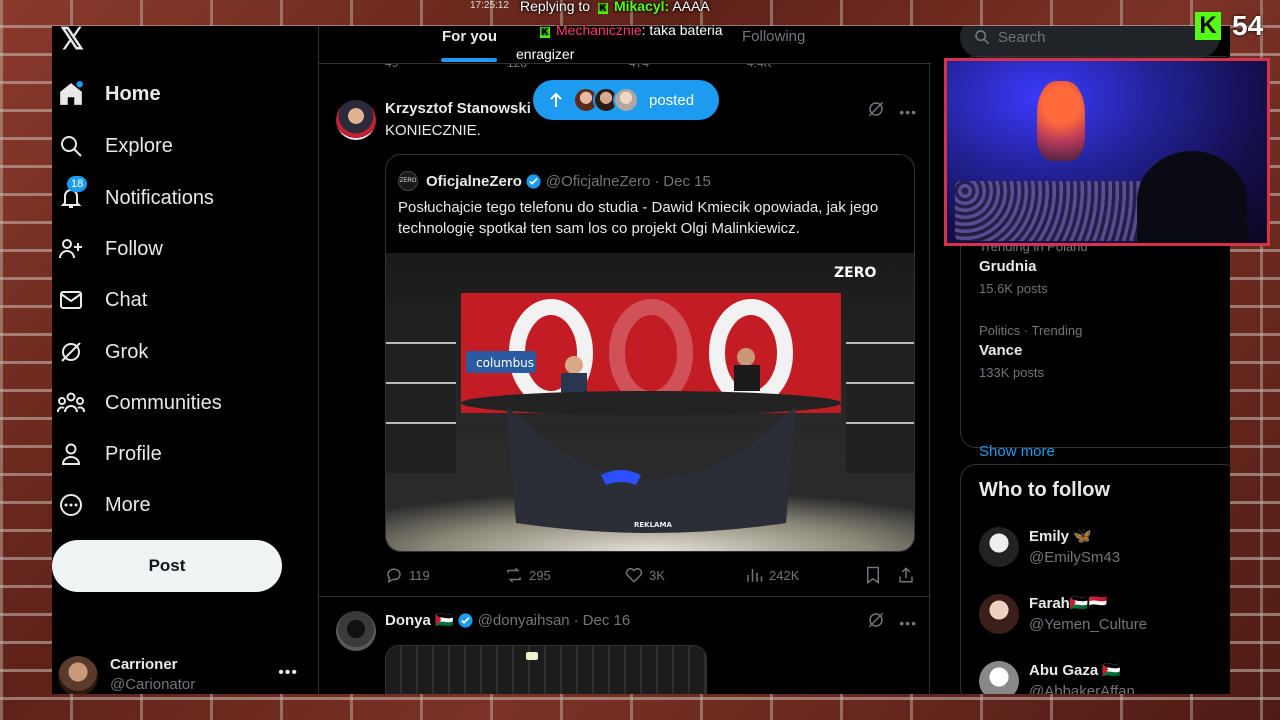  Describe the element at coordinates (602, 8) in the screenshot. I see `kick-badge-icon: K` at that location.